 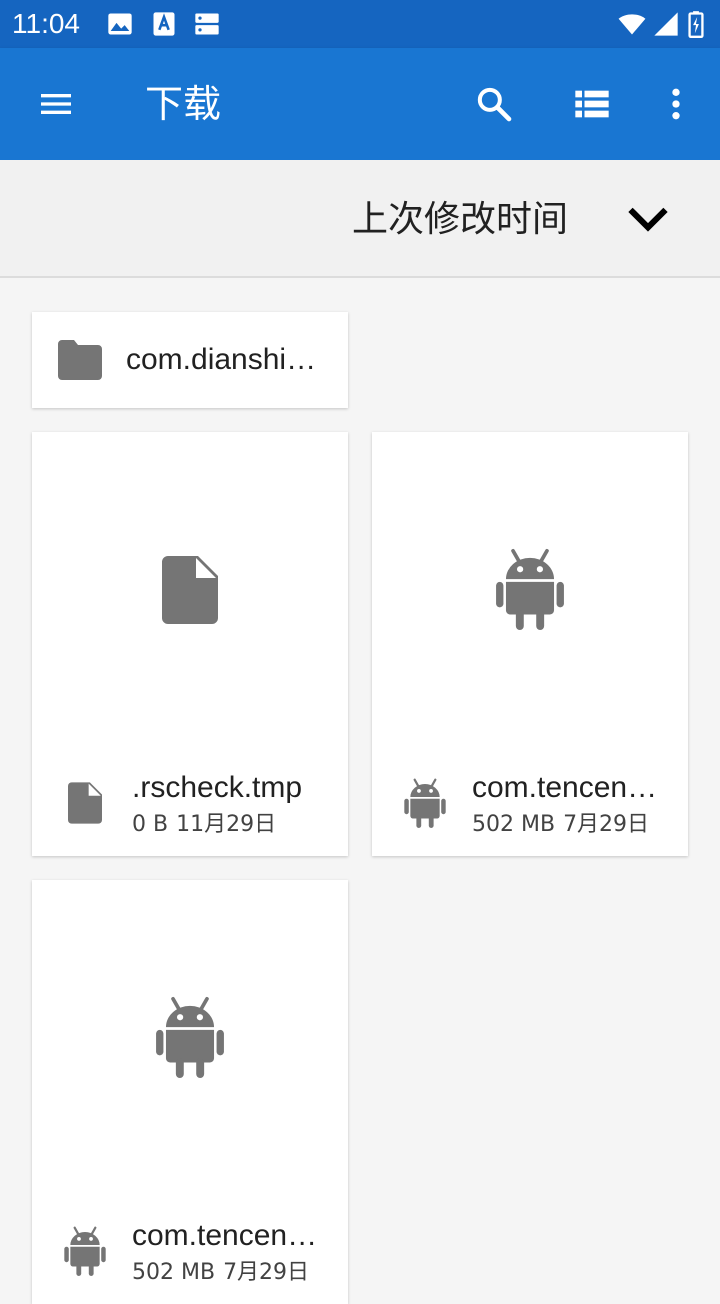 I want to click on wifi-icon, so click(x=632, y=24).